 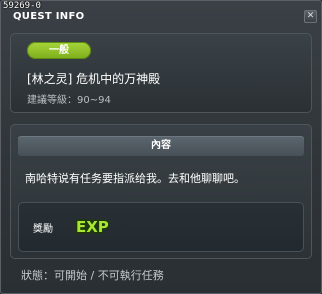 I want to click on quest-description: 南哈特说有任务要指派给我。去和他聊聊吧。, so click(x=135, y=178).